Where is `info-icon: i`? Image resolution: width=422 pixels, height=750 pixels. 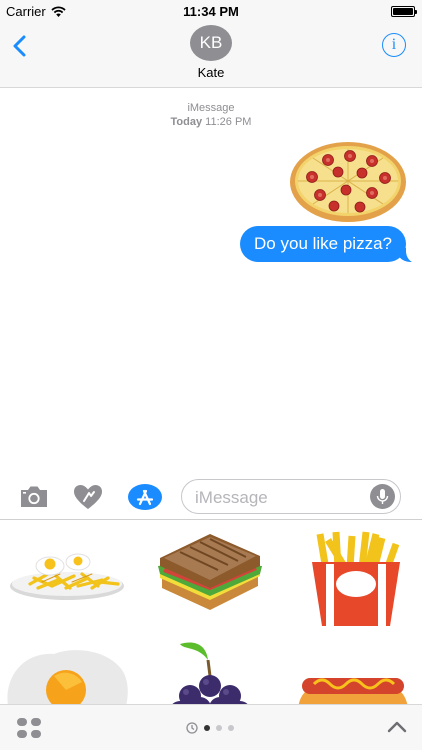
info-icon: i is located at coordinates (394, 44).